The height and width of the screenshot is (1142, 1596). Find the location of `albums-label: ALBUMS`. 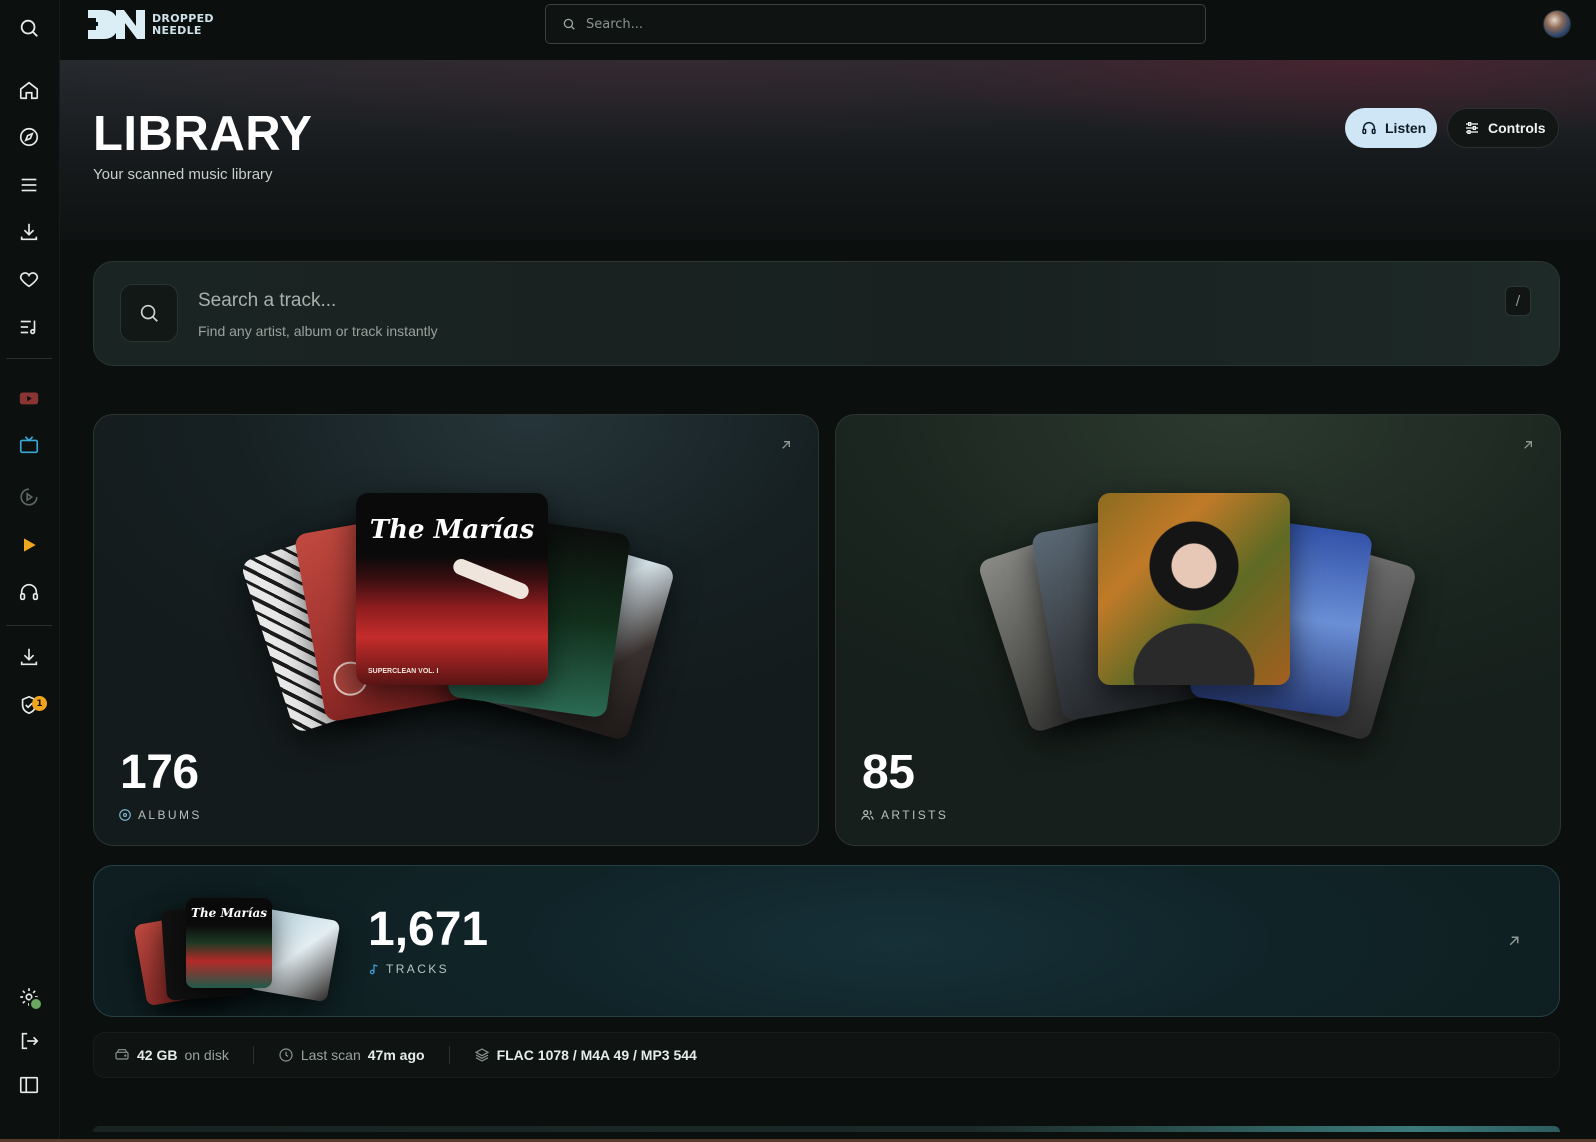

albums-label: ALBUMS is located at coordinates (160, 815).